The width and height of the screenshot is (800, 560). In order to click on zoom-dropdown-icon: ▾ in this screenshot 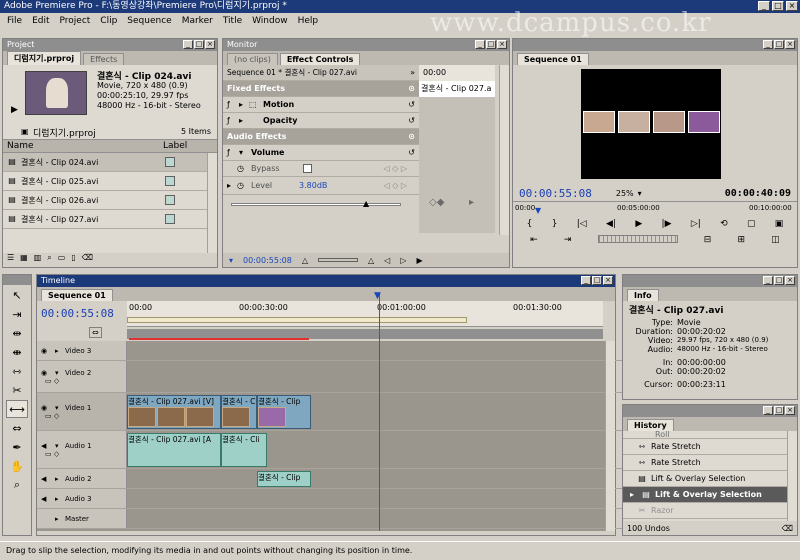, I will do `click(640, 193)`.